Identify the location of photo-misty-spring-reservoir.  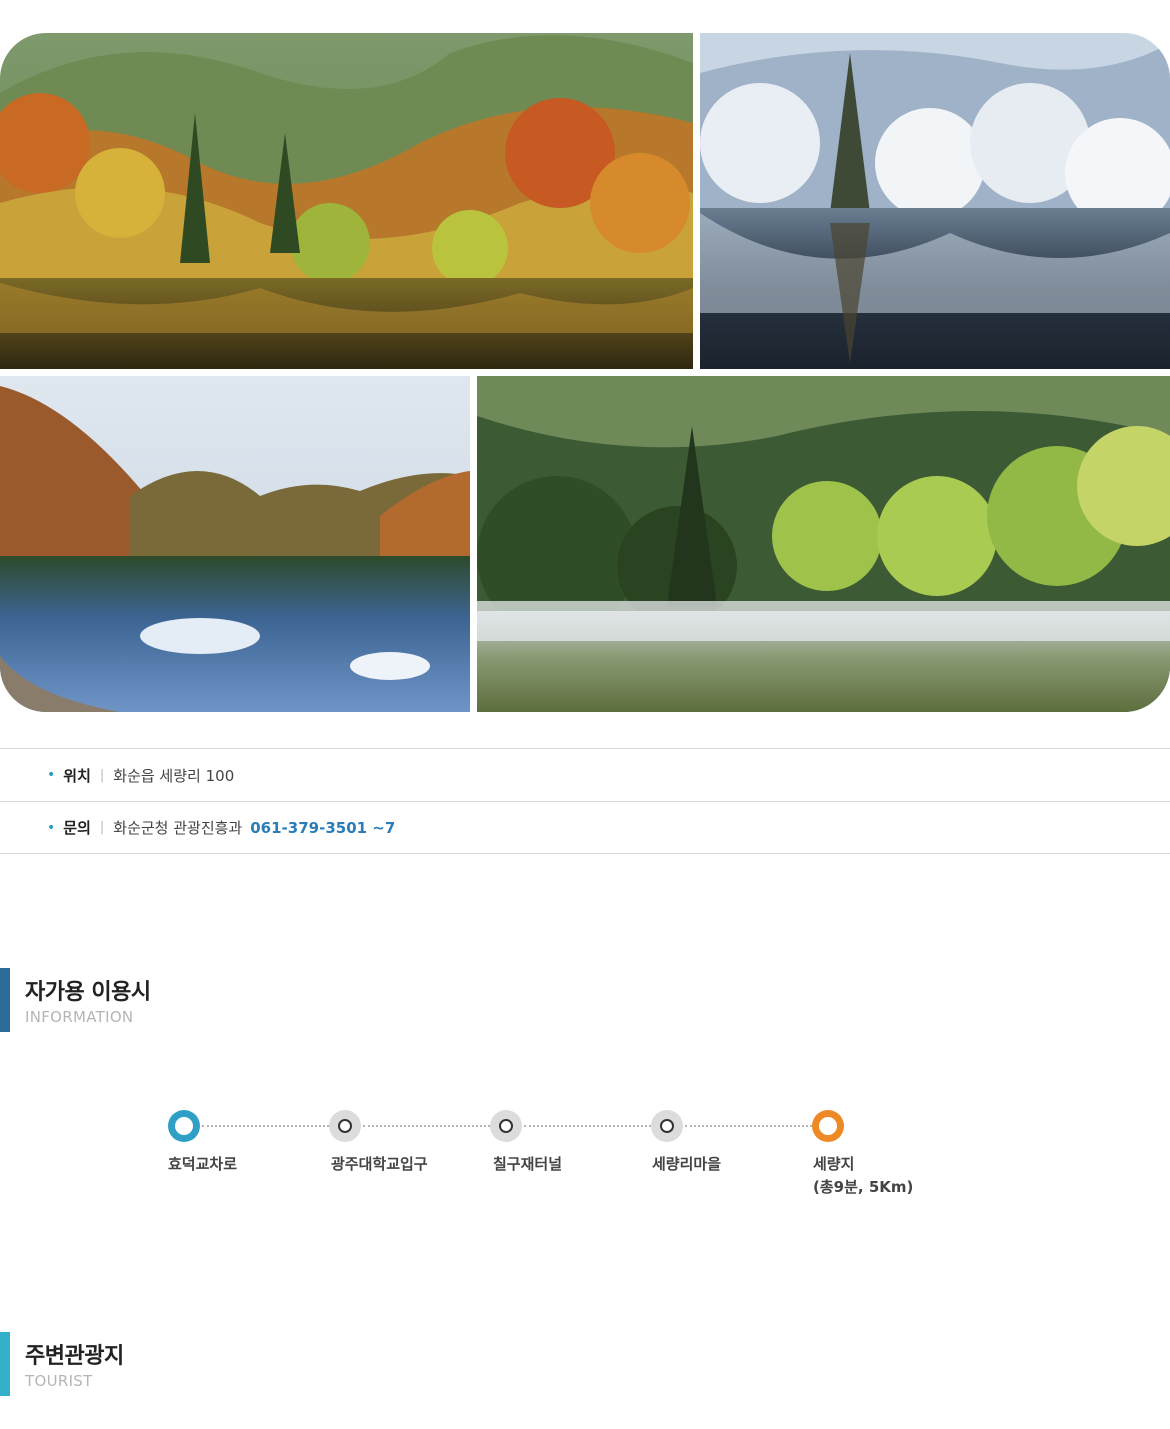
(823, 544).